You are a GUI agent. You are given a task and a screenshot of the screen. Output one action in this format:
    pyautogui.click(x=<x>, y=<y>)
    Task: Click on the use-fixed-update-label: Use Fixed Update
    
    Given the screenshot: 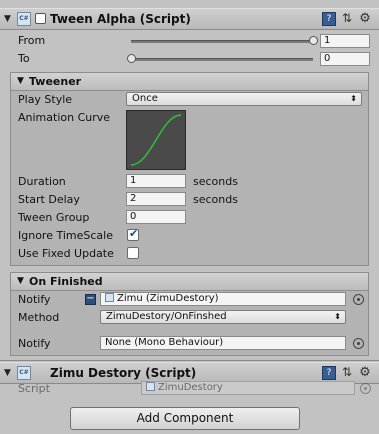 What is the action you would take?
    pyautogui.click(x=66, y=253)
    